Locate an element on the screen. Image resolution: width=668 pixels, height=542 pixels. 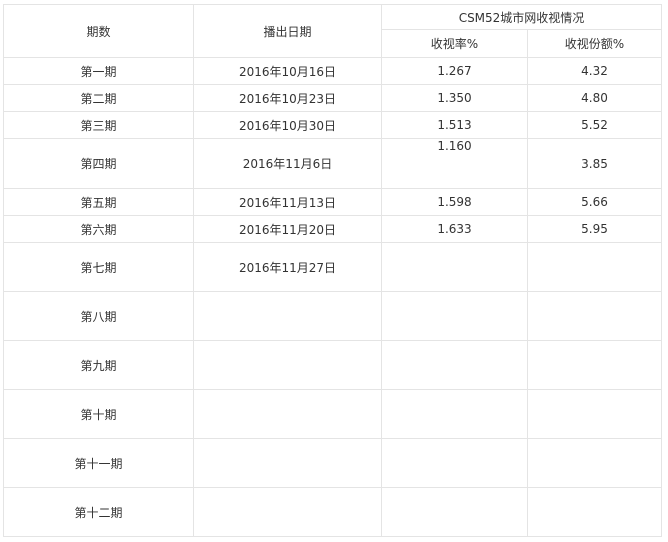
episode-cell: 第十期 is located at coordinates (98, 414).